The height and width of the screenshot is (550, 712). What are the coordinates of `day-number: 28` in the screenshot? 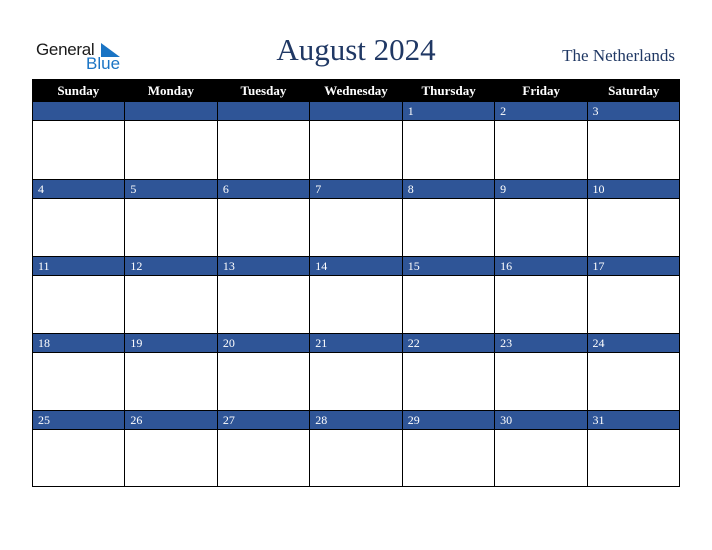 It's located at (356, 420).